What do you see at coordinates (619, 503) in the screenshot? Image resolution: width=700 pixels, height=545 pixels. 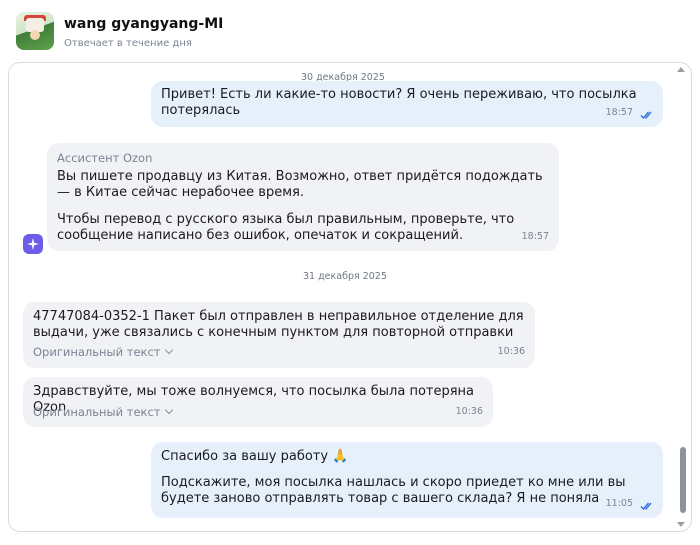 I see `message-time: 11:05` at bounding box center [619, 503].